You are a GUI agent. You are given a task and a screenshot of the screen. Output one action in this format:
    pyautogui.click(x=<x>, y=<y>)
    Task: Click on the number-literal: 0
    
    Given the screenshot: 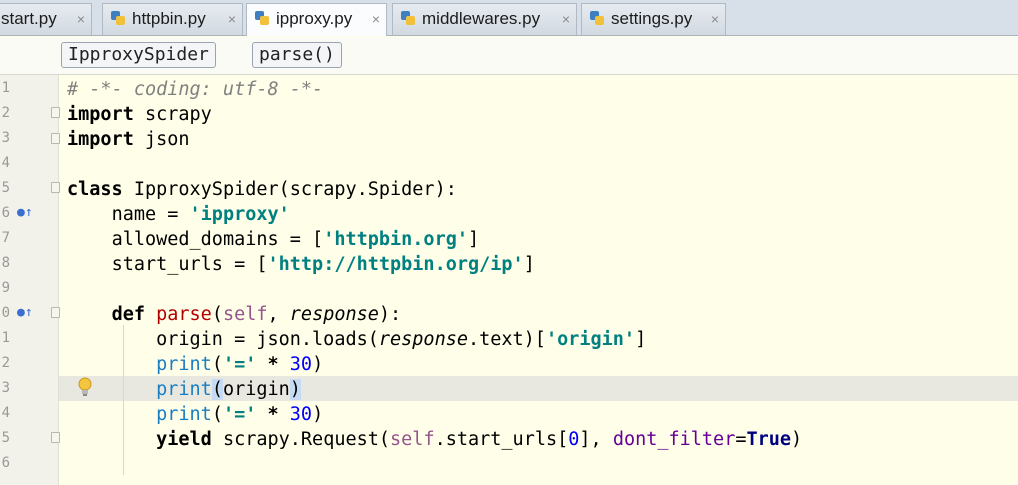 What is the action you would take?
    pyautogui.click(x=574, y=439)
    